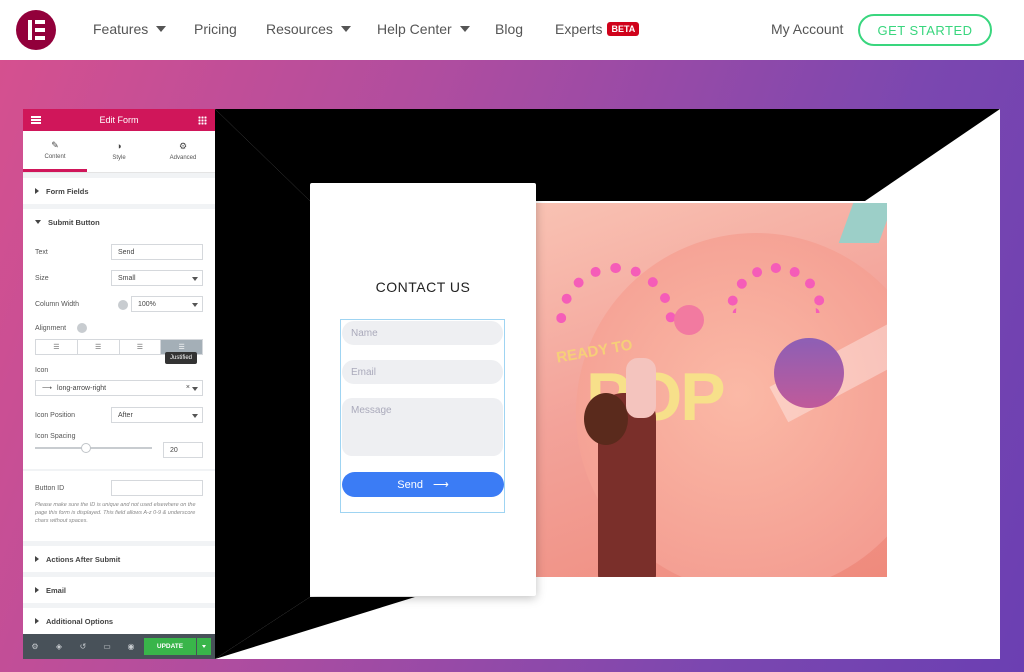 This screenshot has height=672, width=1024. What do you see at coordinates (59, 646) in the screenshot?
I see `navigator-icon: ◈` at bounding box center [59, 646].